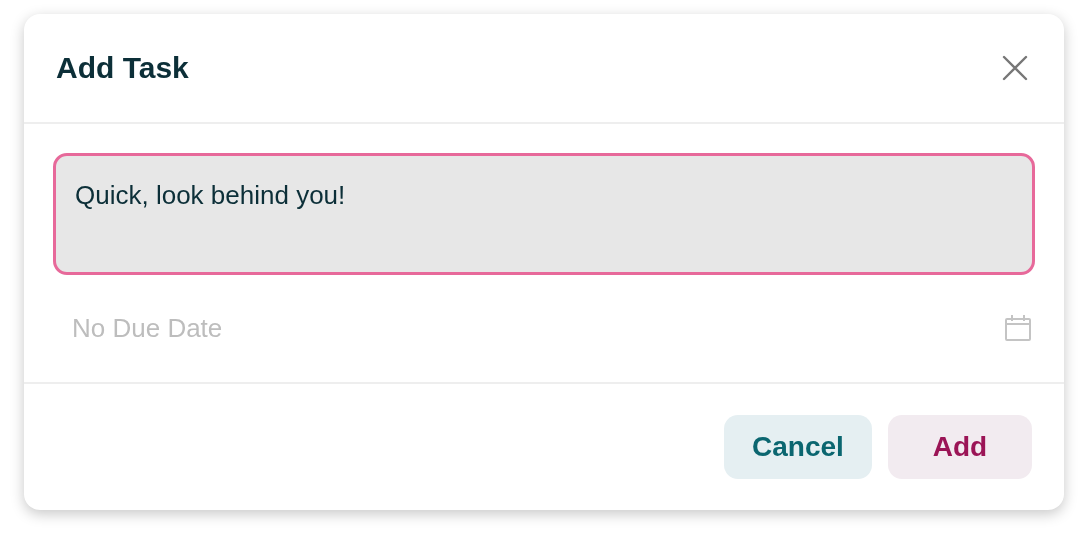 This screenshot has width=1088, height=544. What do you see at coordinates (122, 68) in the screenshot?
I see `dialog-title: Add Task` at bounding box center [122, 68].